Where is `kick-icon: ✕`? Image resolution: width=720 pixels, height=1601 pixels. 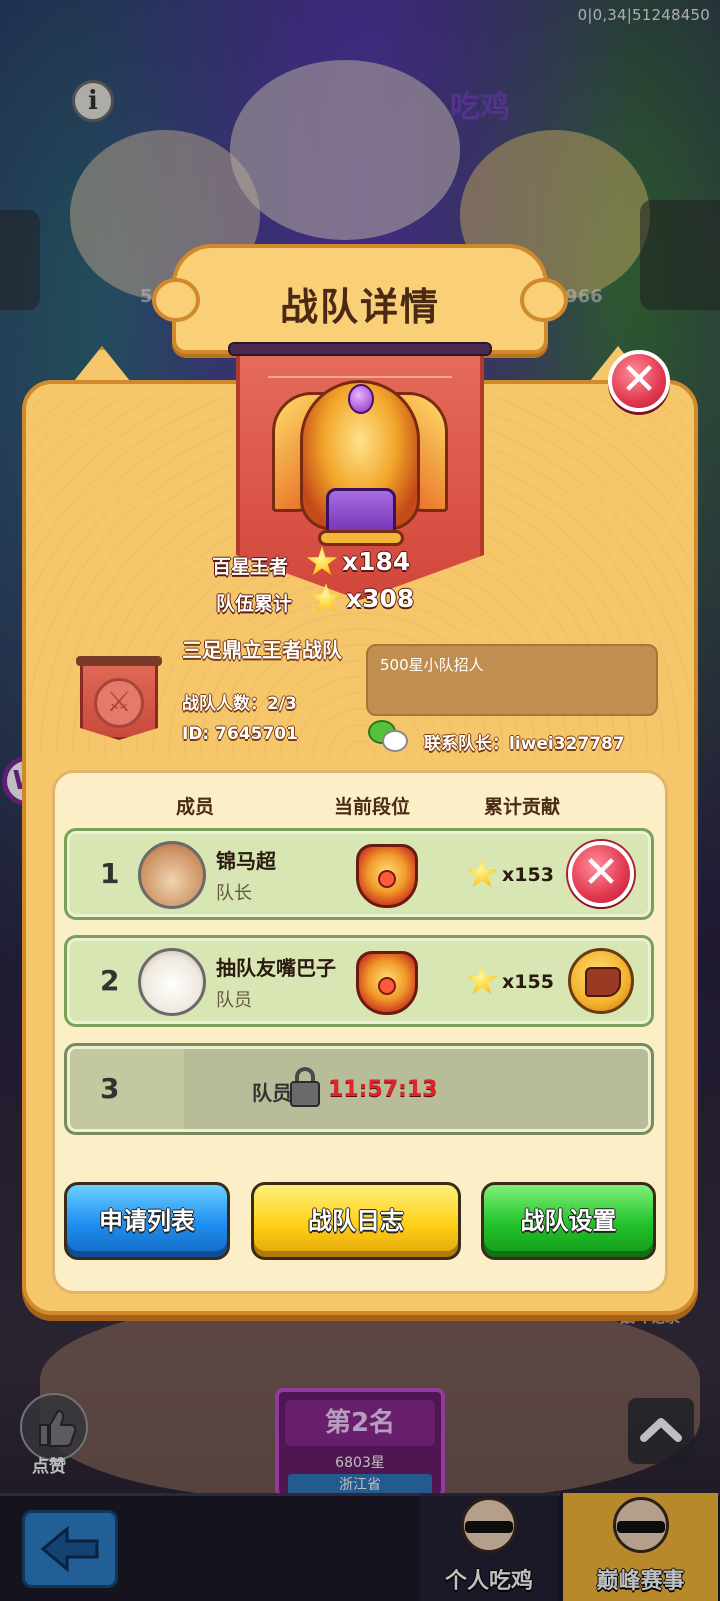
kick-icon: ✕ is located at coordinates (601, 872).